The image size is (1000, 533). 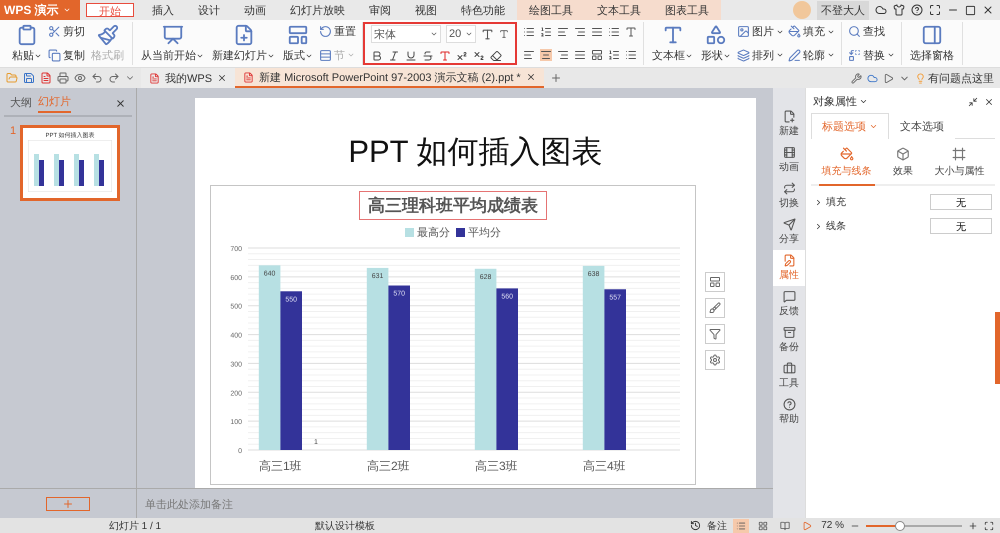 I want to click on side-nav-item: 切换, so click(x=789, y=196).